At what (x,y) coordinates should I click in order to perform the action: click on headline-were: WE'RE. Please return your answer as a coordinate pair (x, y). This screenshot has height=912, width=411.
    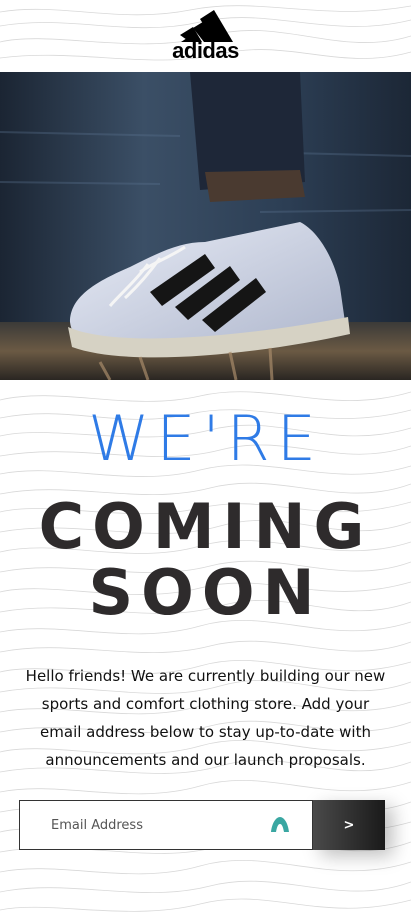
    Looking at the image, I should click on (205, 438).